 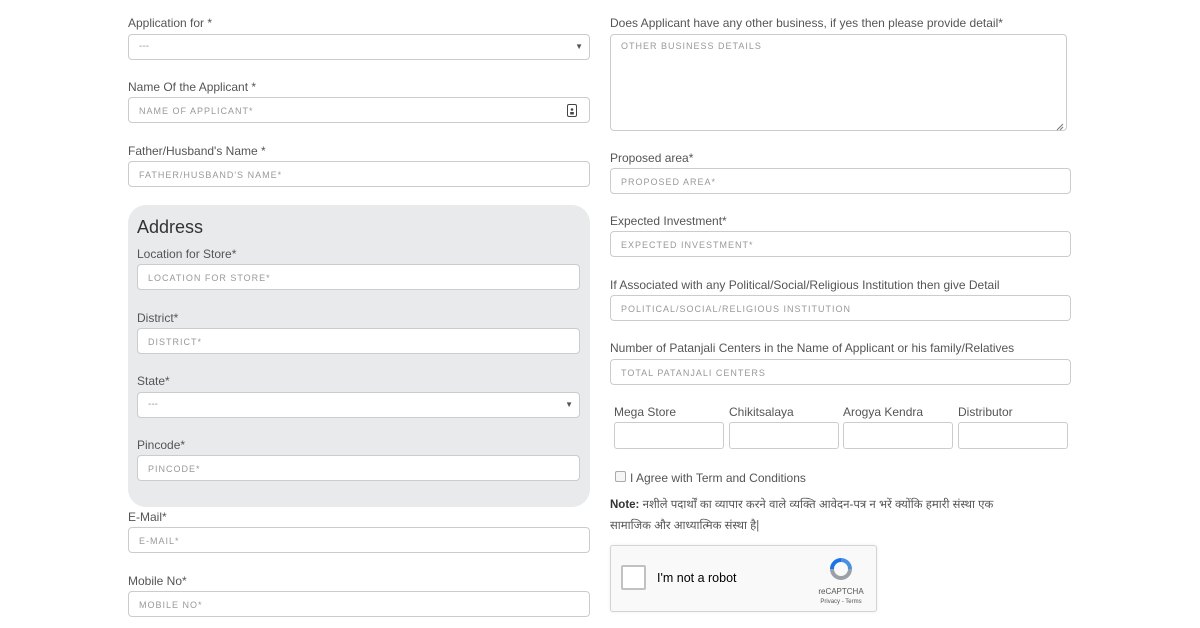 I want to click on pincode-input: PINCODE*, so click(x=358, y=468).